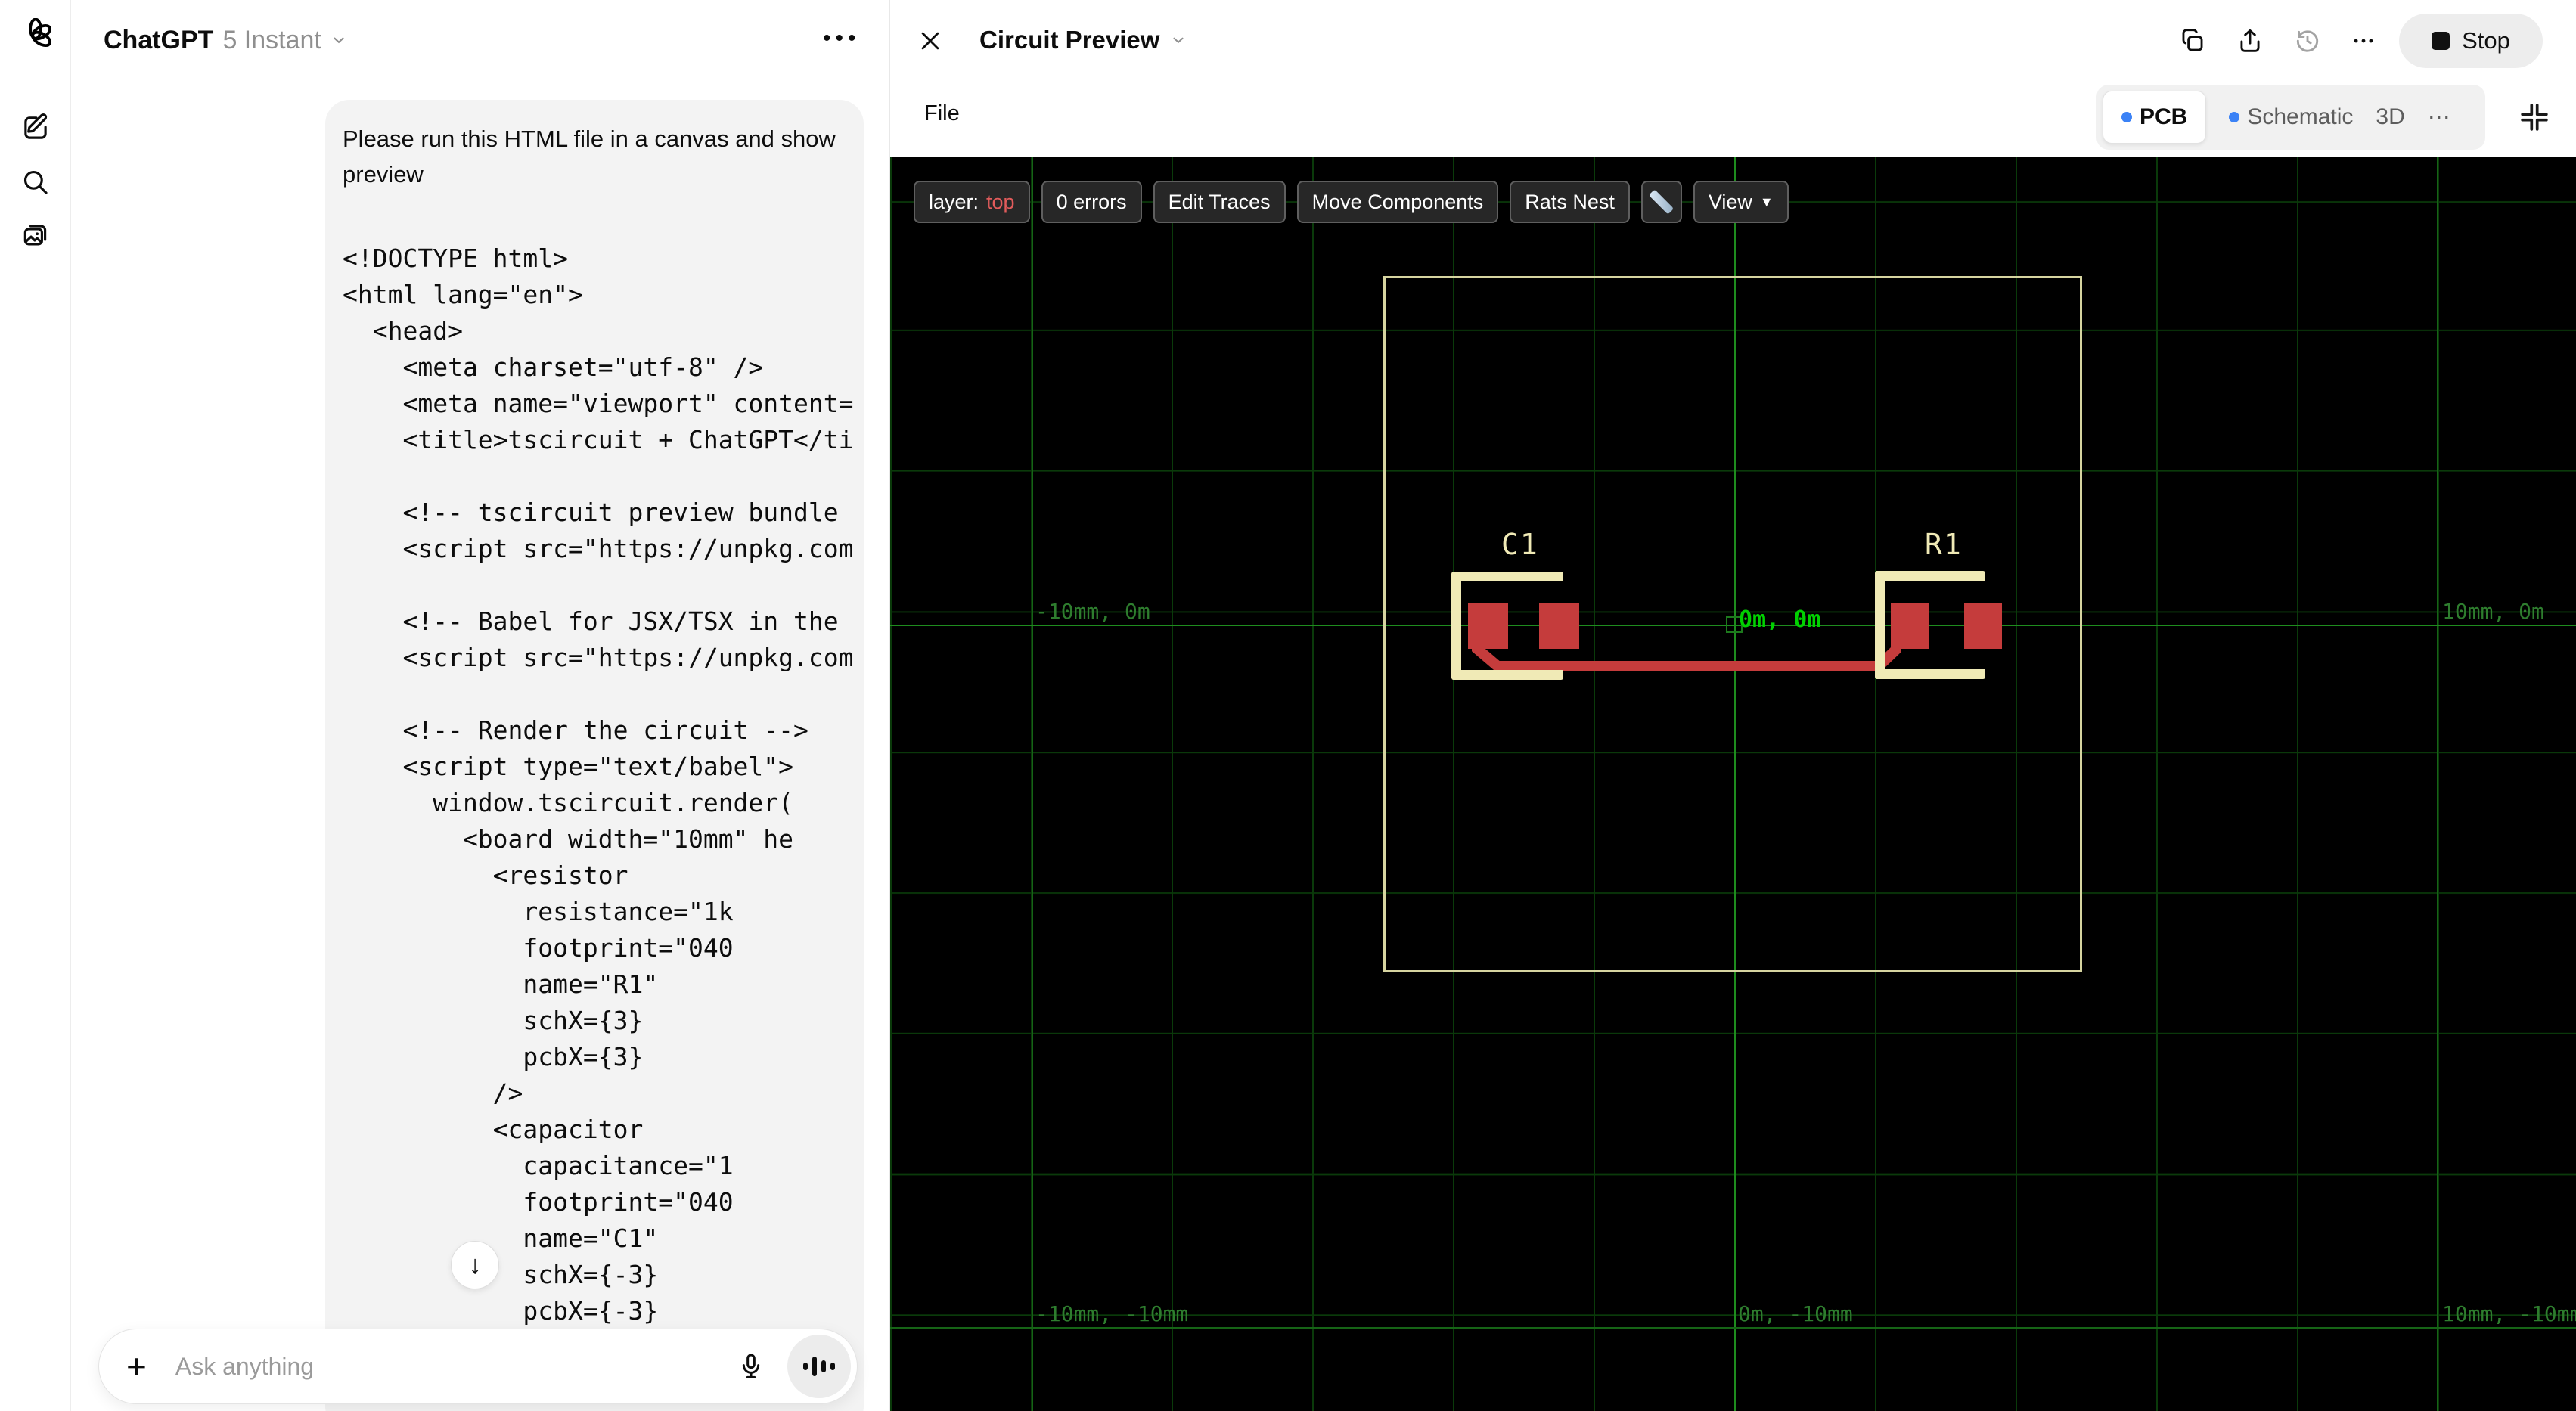 The width and height of the screenshot is (2576, 1411). I want to click on rats-nest-button: Rats Nest, so click(1570, 202).